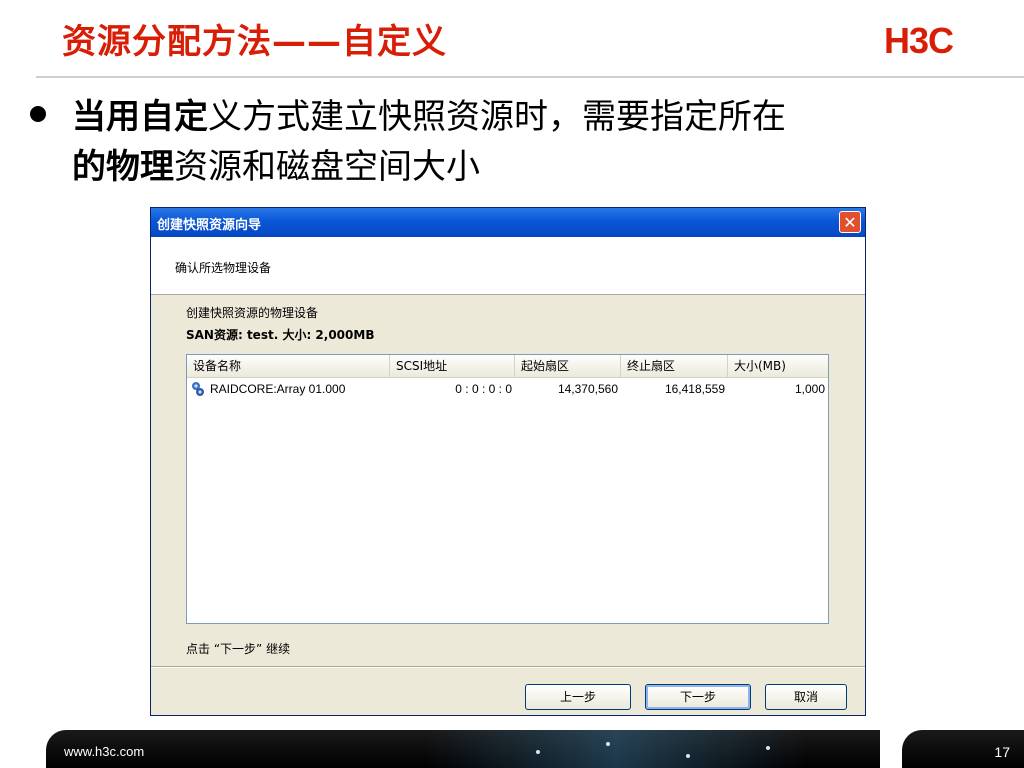 The width and height of the screenshot is (1024, 768). I want to click on page-number-banner: 17, so click(963, 749).